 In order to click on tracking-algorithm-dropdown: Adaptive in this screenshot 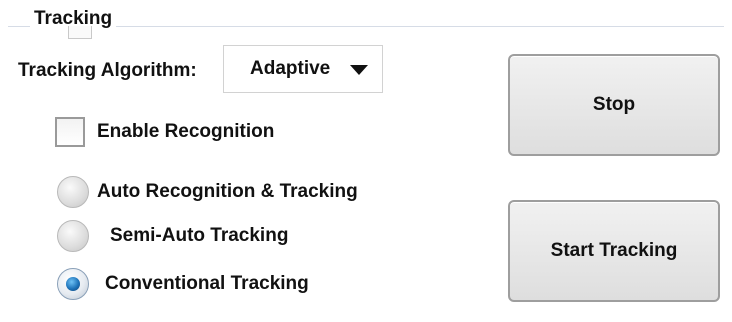, I will do `click(303, 69)`.